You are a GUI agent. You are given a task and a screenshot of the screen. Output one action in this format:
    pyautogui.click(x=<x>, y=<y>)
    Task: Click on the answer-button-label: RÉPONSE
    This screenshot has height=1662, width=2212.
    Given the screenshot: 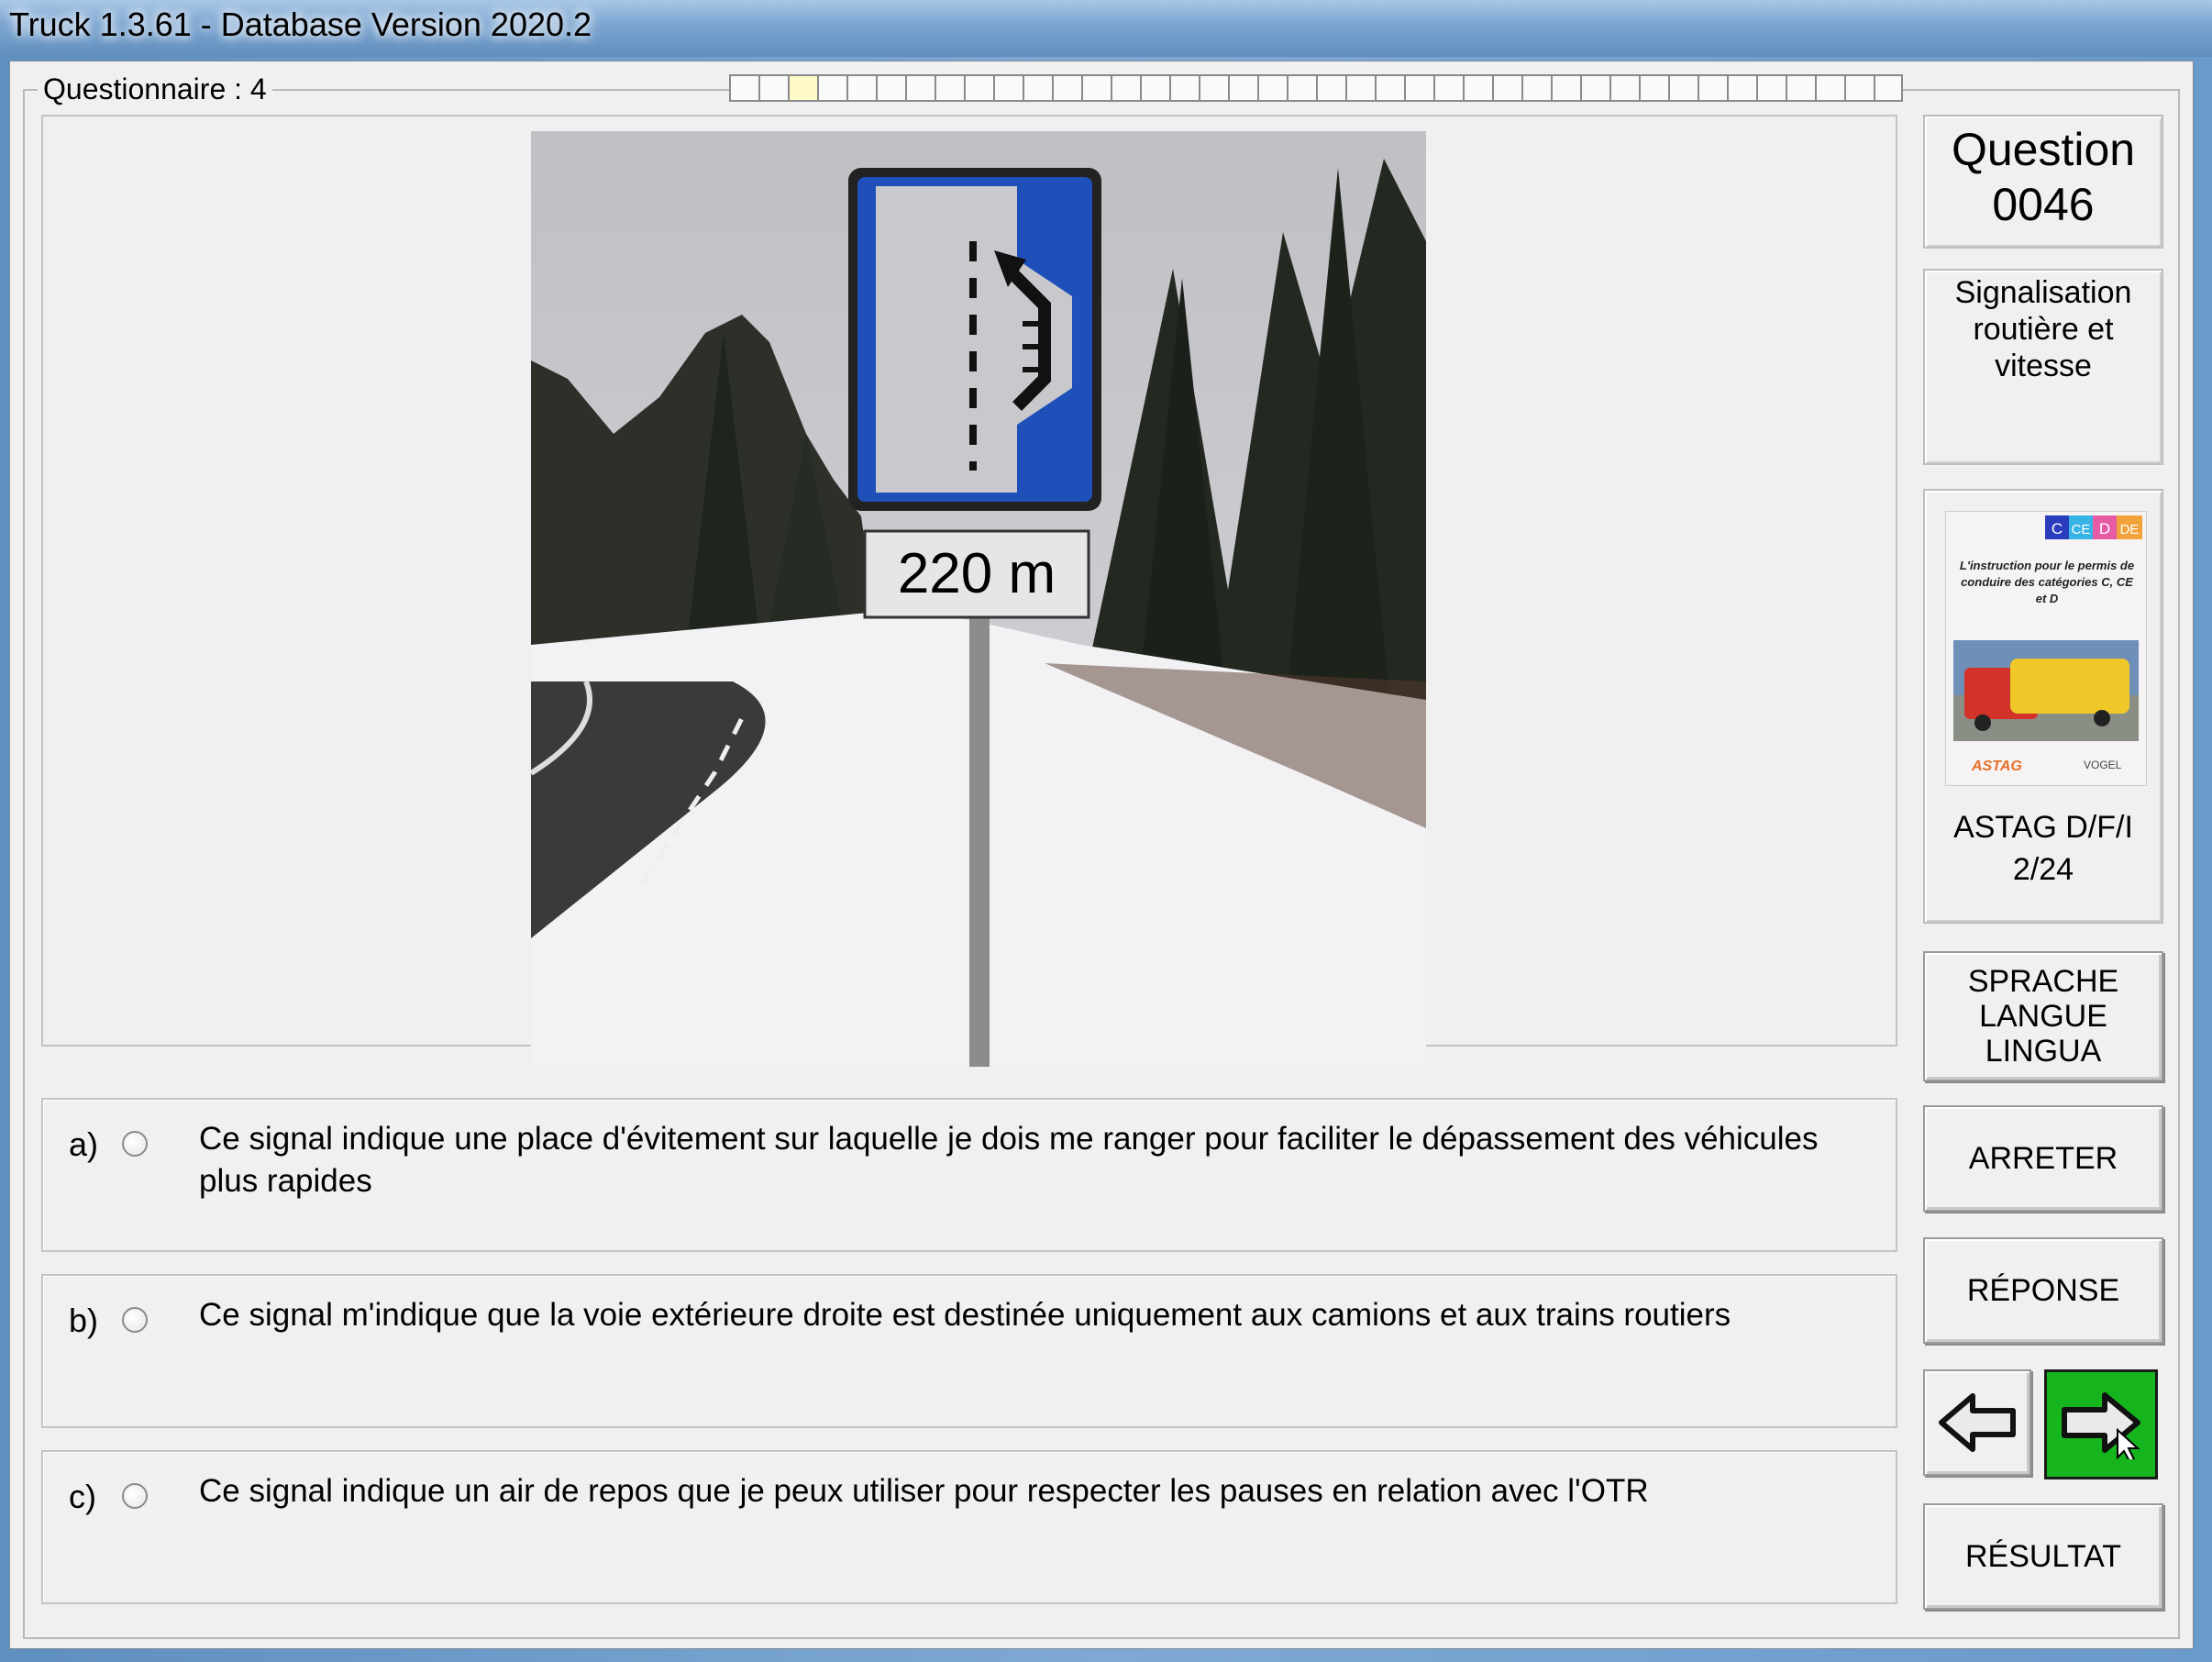 What is the action you would take?
    pyautogui.click(x=2043, y=1290)
    